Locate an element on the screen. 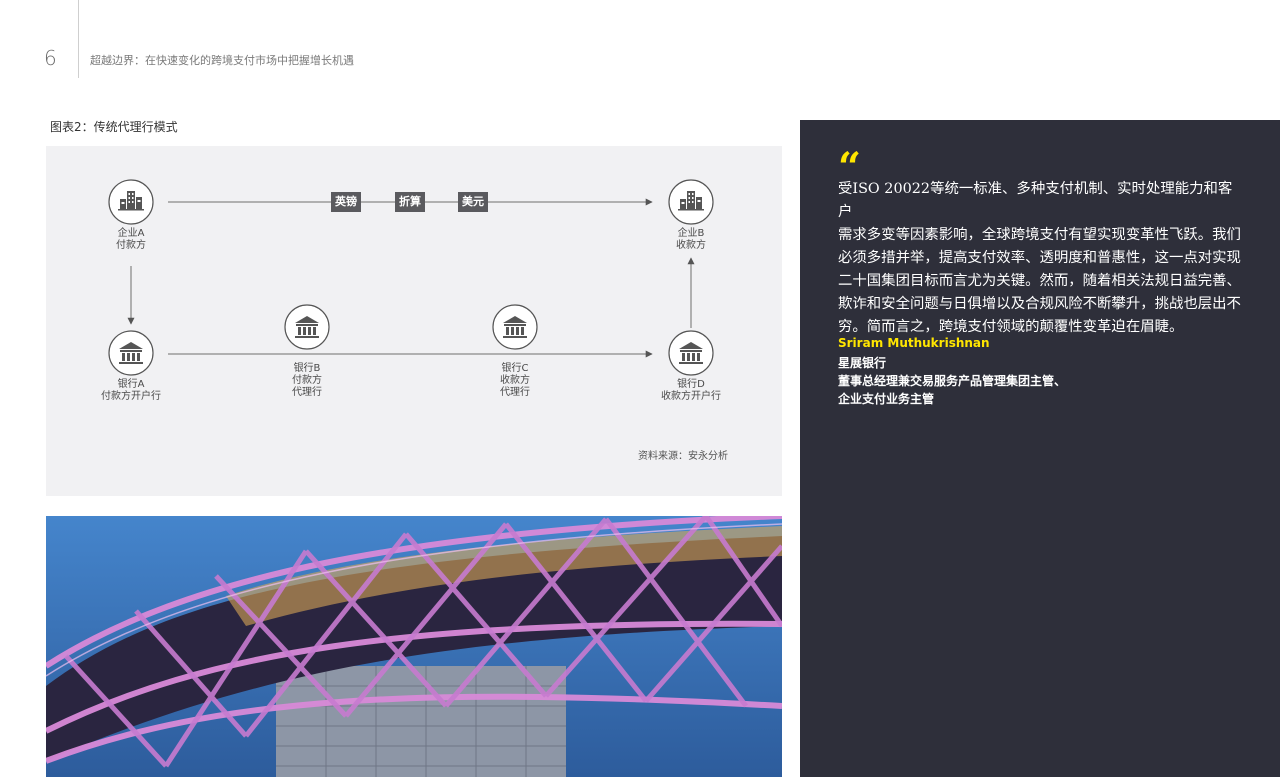 This screenshot has width=1280, height=777. currency-tag-conversion: 折算 is located at coordinates (410, 202).